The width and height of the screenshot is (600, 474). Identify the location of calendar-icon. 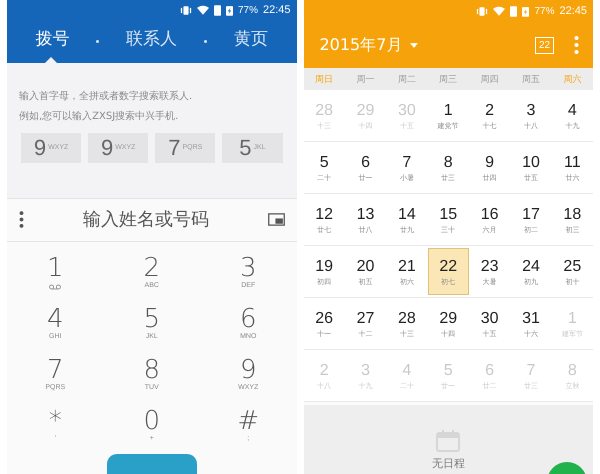
(448, 441).